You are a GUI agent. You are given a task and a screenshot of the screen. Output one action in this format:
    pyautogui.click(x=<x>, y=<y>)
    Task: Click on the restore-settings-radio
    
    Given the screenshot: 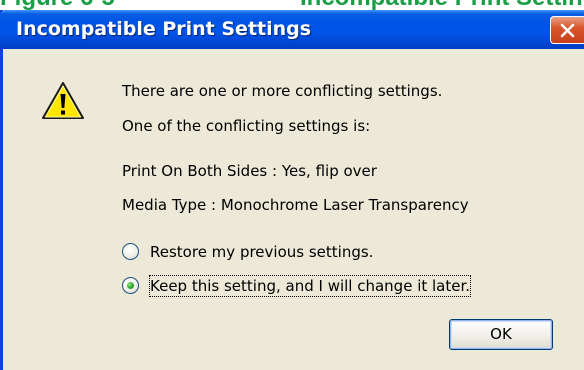 What is the action you would take?
    pyautogui.click(x=130, y=251)
    